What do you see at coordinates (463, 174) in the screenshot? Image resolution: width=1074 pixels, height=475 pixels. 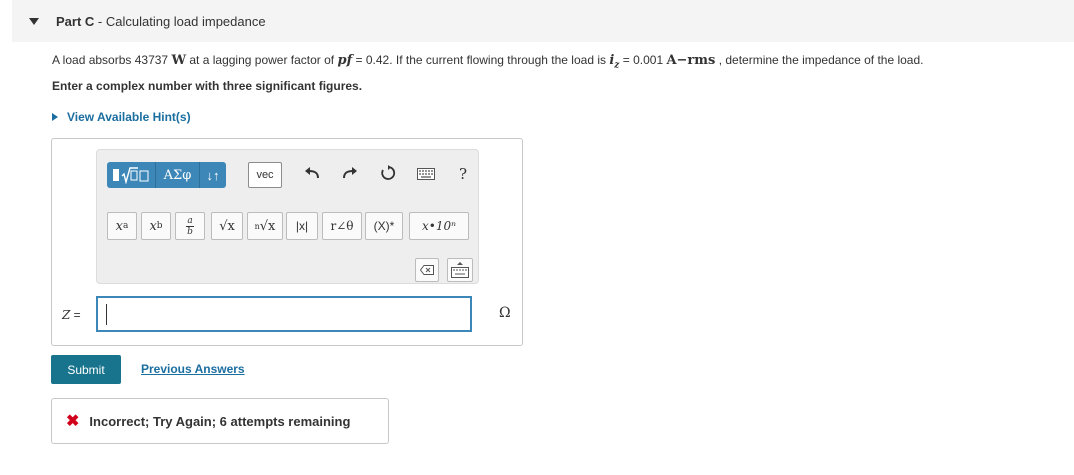 I see `help-icon: ?` at bounding box center [463, 174].